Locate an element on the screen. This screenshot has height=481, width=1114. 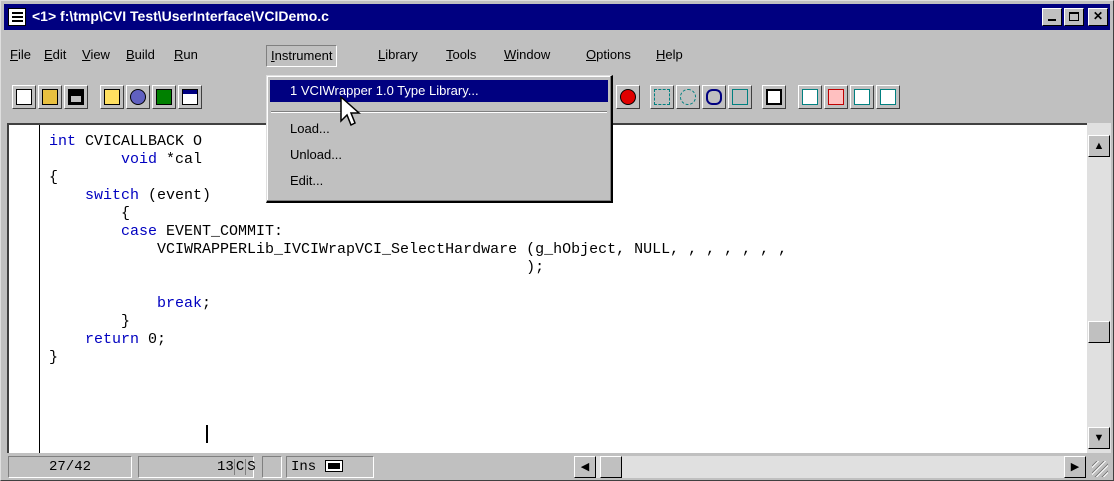
maximize-icon is located at coordinates (1074, 16).